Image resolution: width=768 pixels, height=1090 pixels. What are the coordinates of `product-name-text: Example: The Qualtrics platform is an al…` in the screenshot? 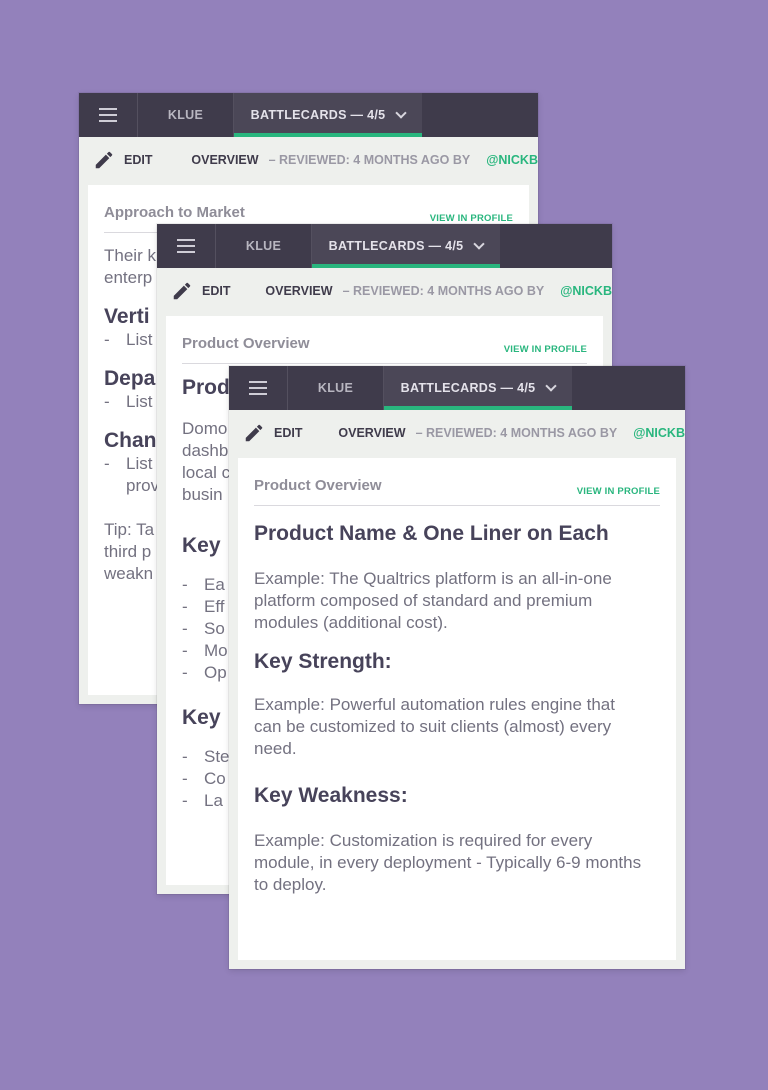 It's located at (433, 600).